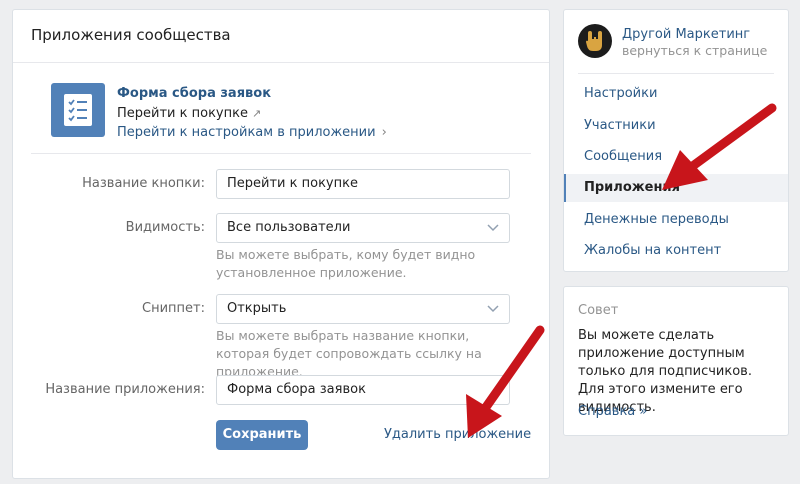 Image resolution: width=800 pixels, height=484 pixels. What do you see at coordinates (676, 157) in the screenshot?
I see `sidebar-item-messages: Сообщения` at bounding box center [676, 157].